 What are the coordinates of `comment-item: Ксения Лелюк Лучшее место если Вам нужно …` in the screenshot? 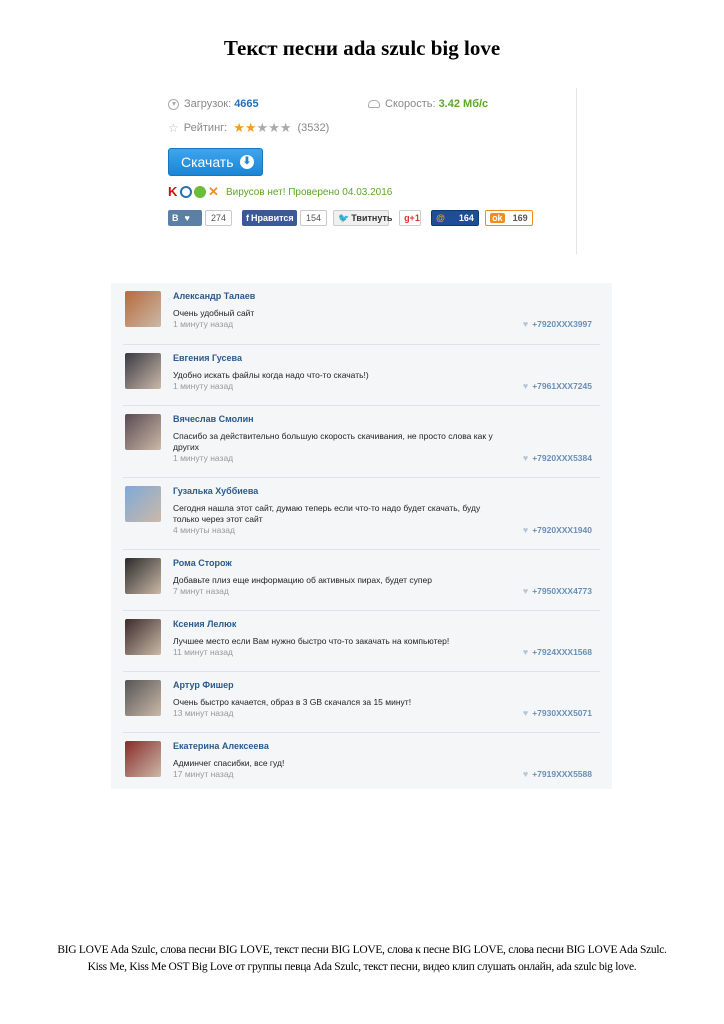 It's located at (361, 641).